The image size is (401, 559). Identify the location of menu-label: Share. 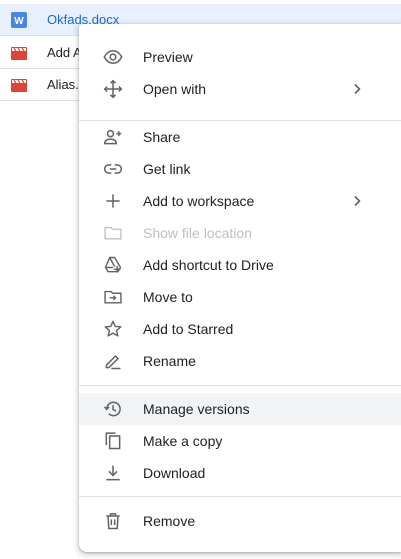
(162, 137).